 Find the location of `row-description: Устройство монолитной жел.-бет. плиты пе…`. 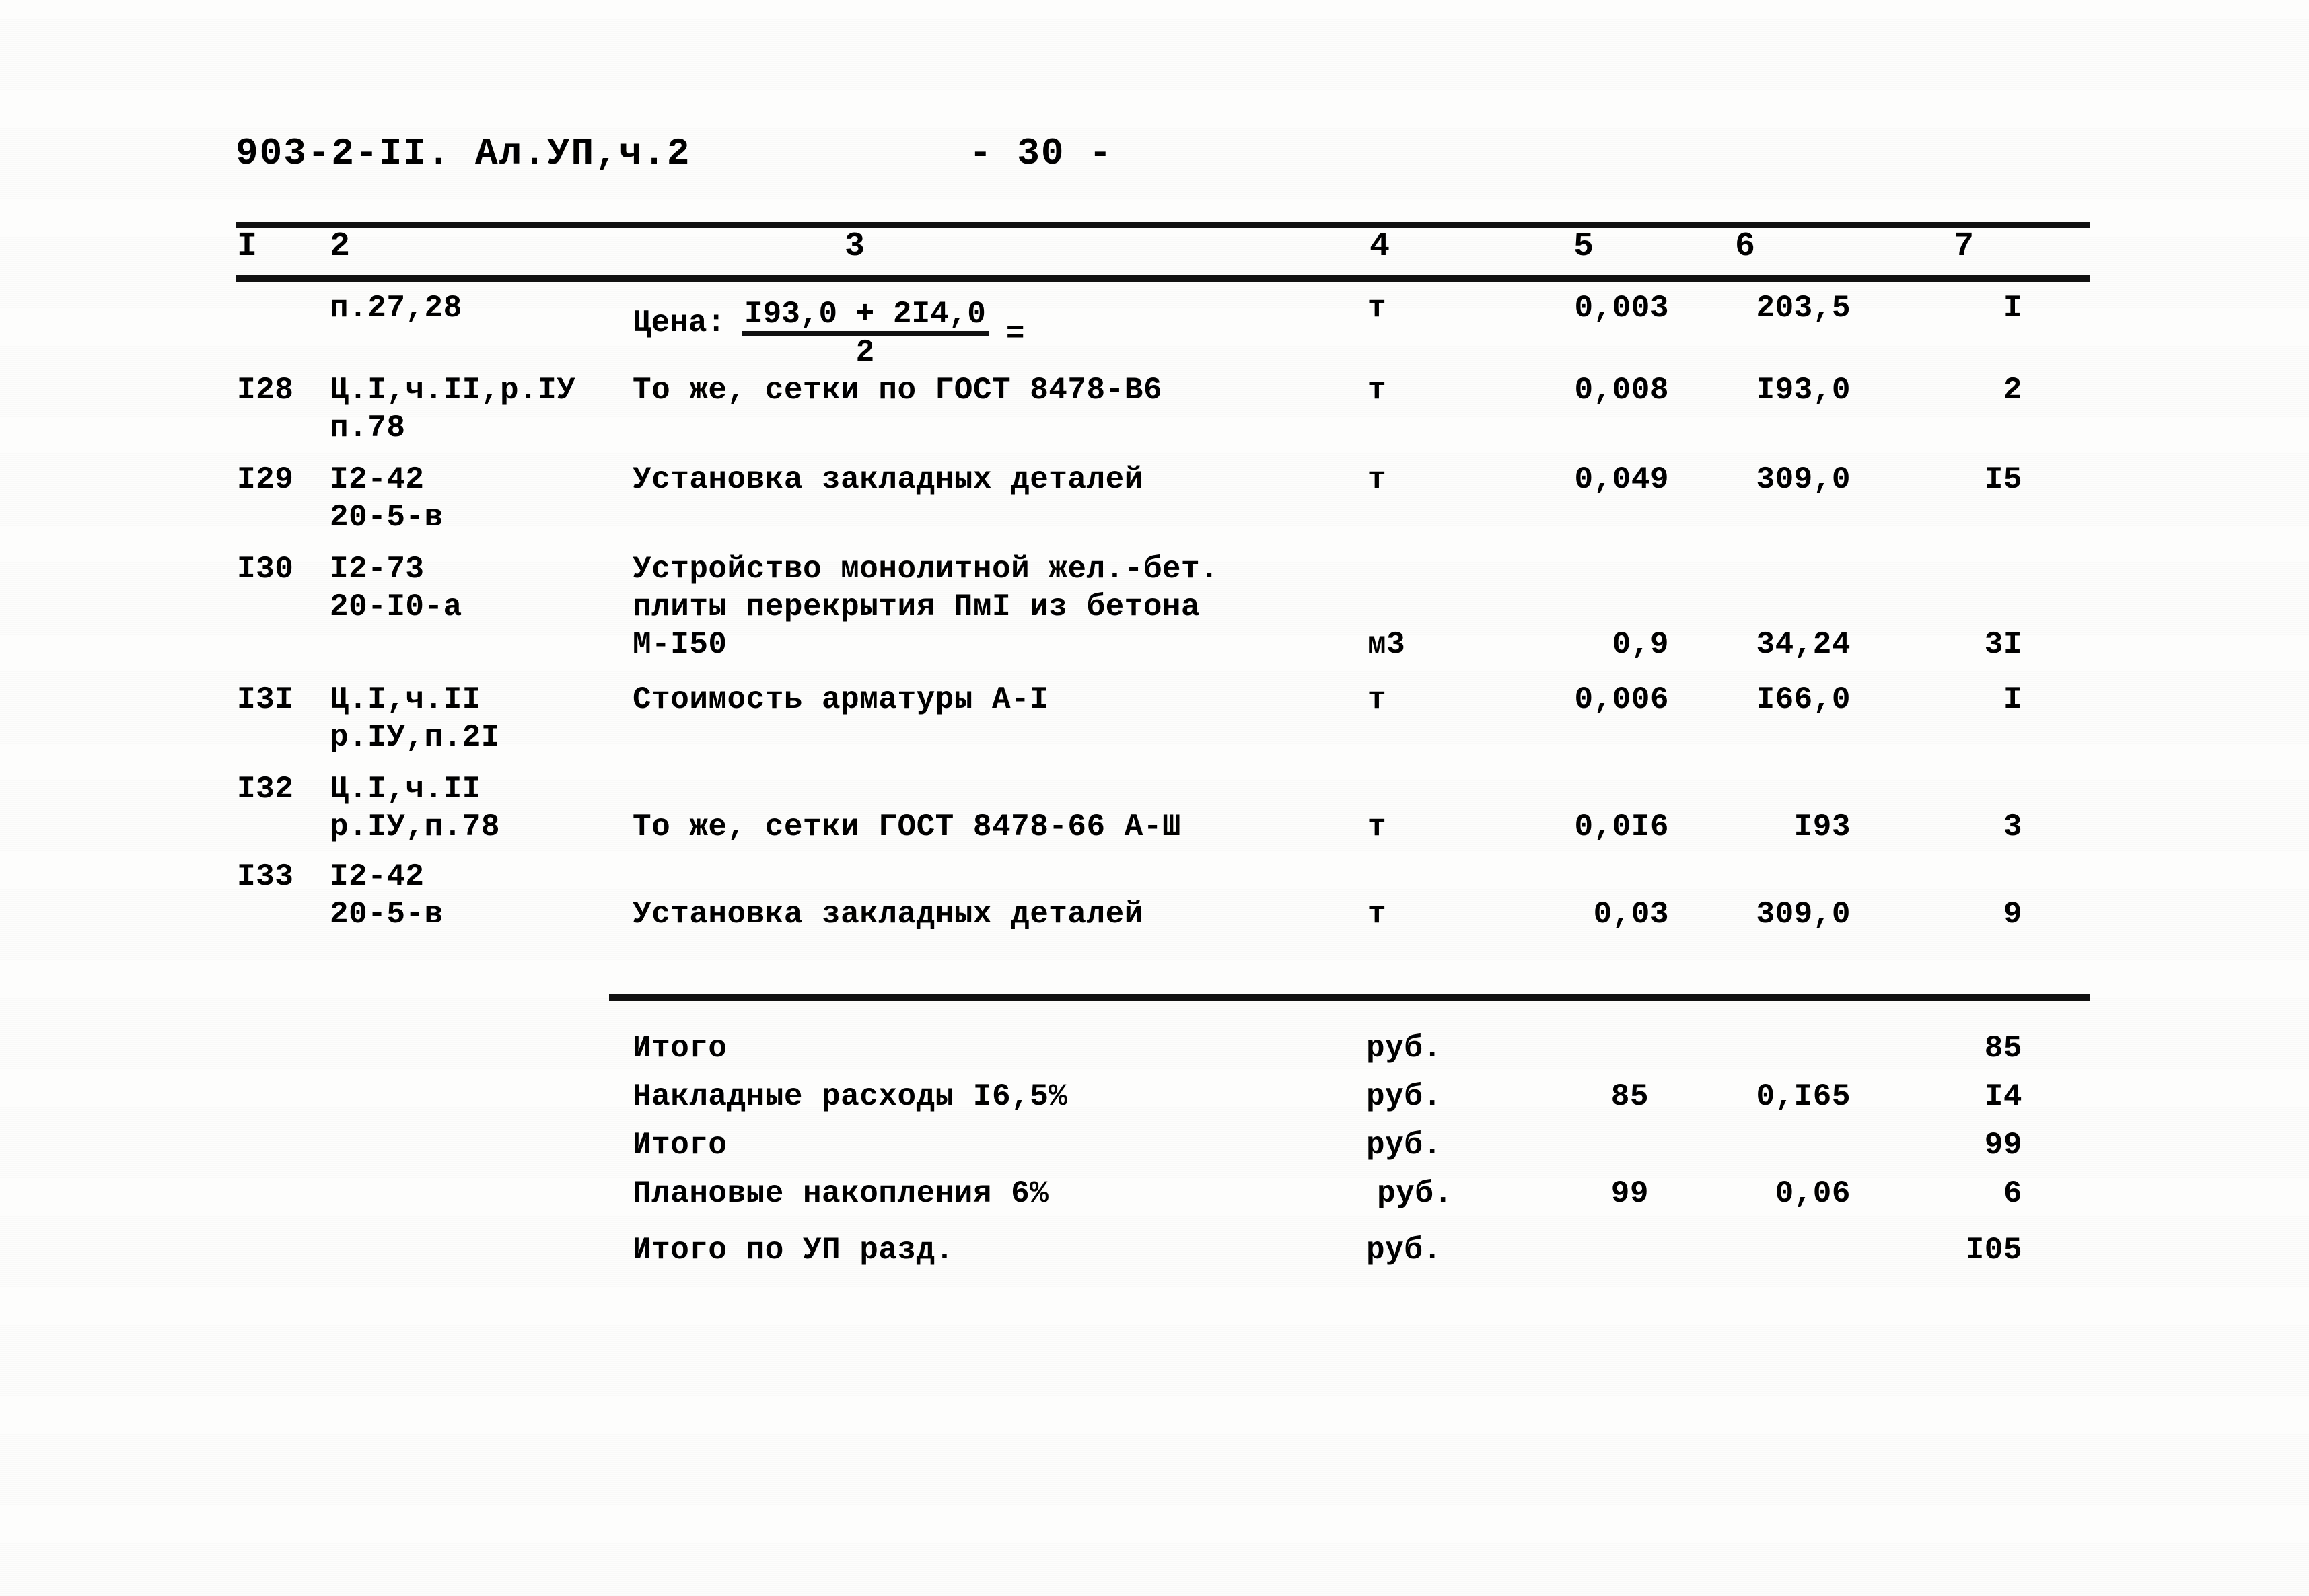

row-description: Устройство монолитной жел.-бет. плиты пе… is located at coordinates (926, 607).